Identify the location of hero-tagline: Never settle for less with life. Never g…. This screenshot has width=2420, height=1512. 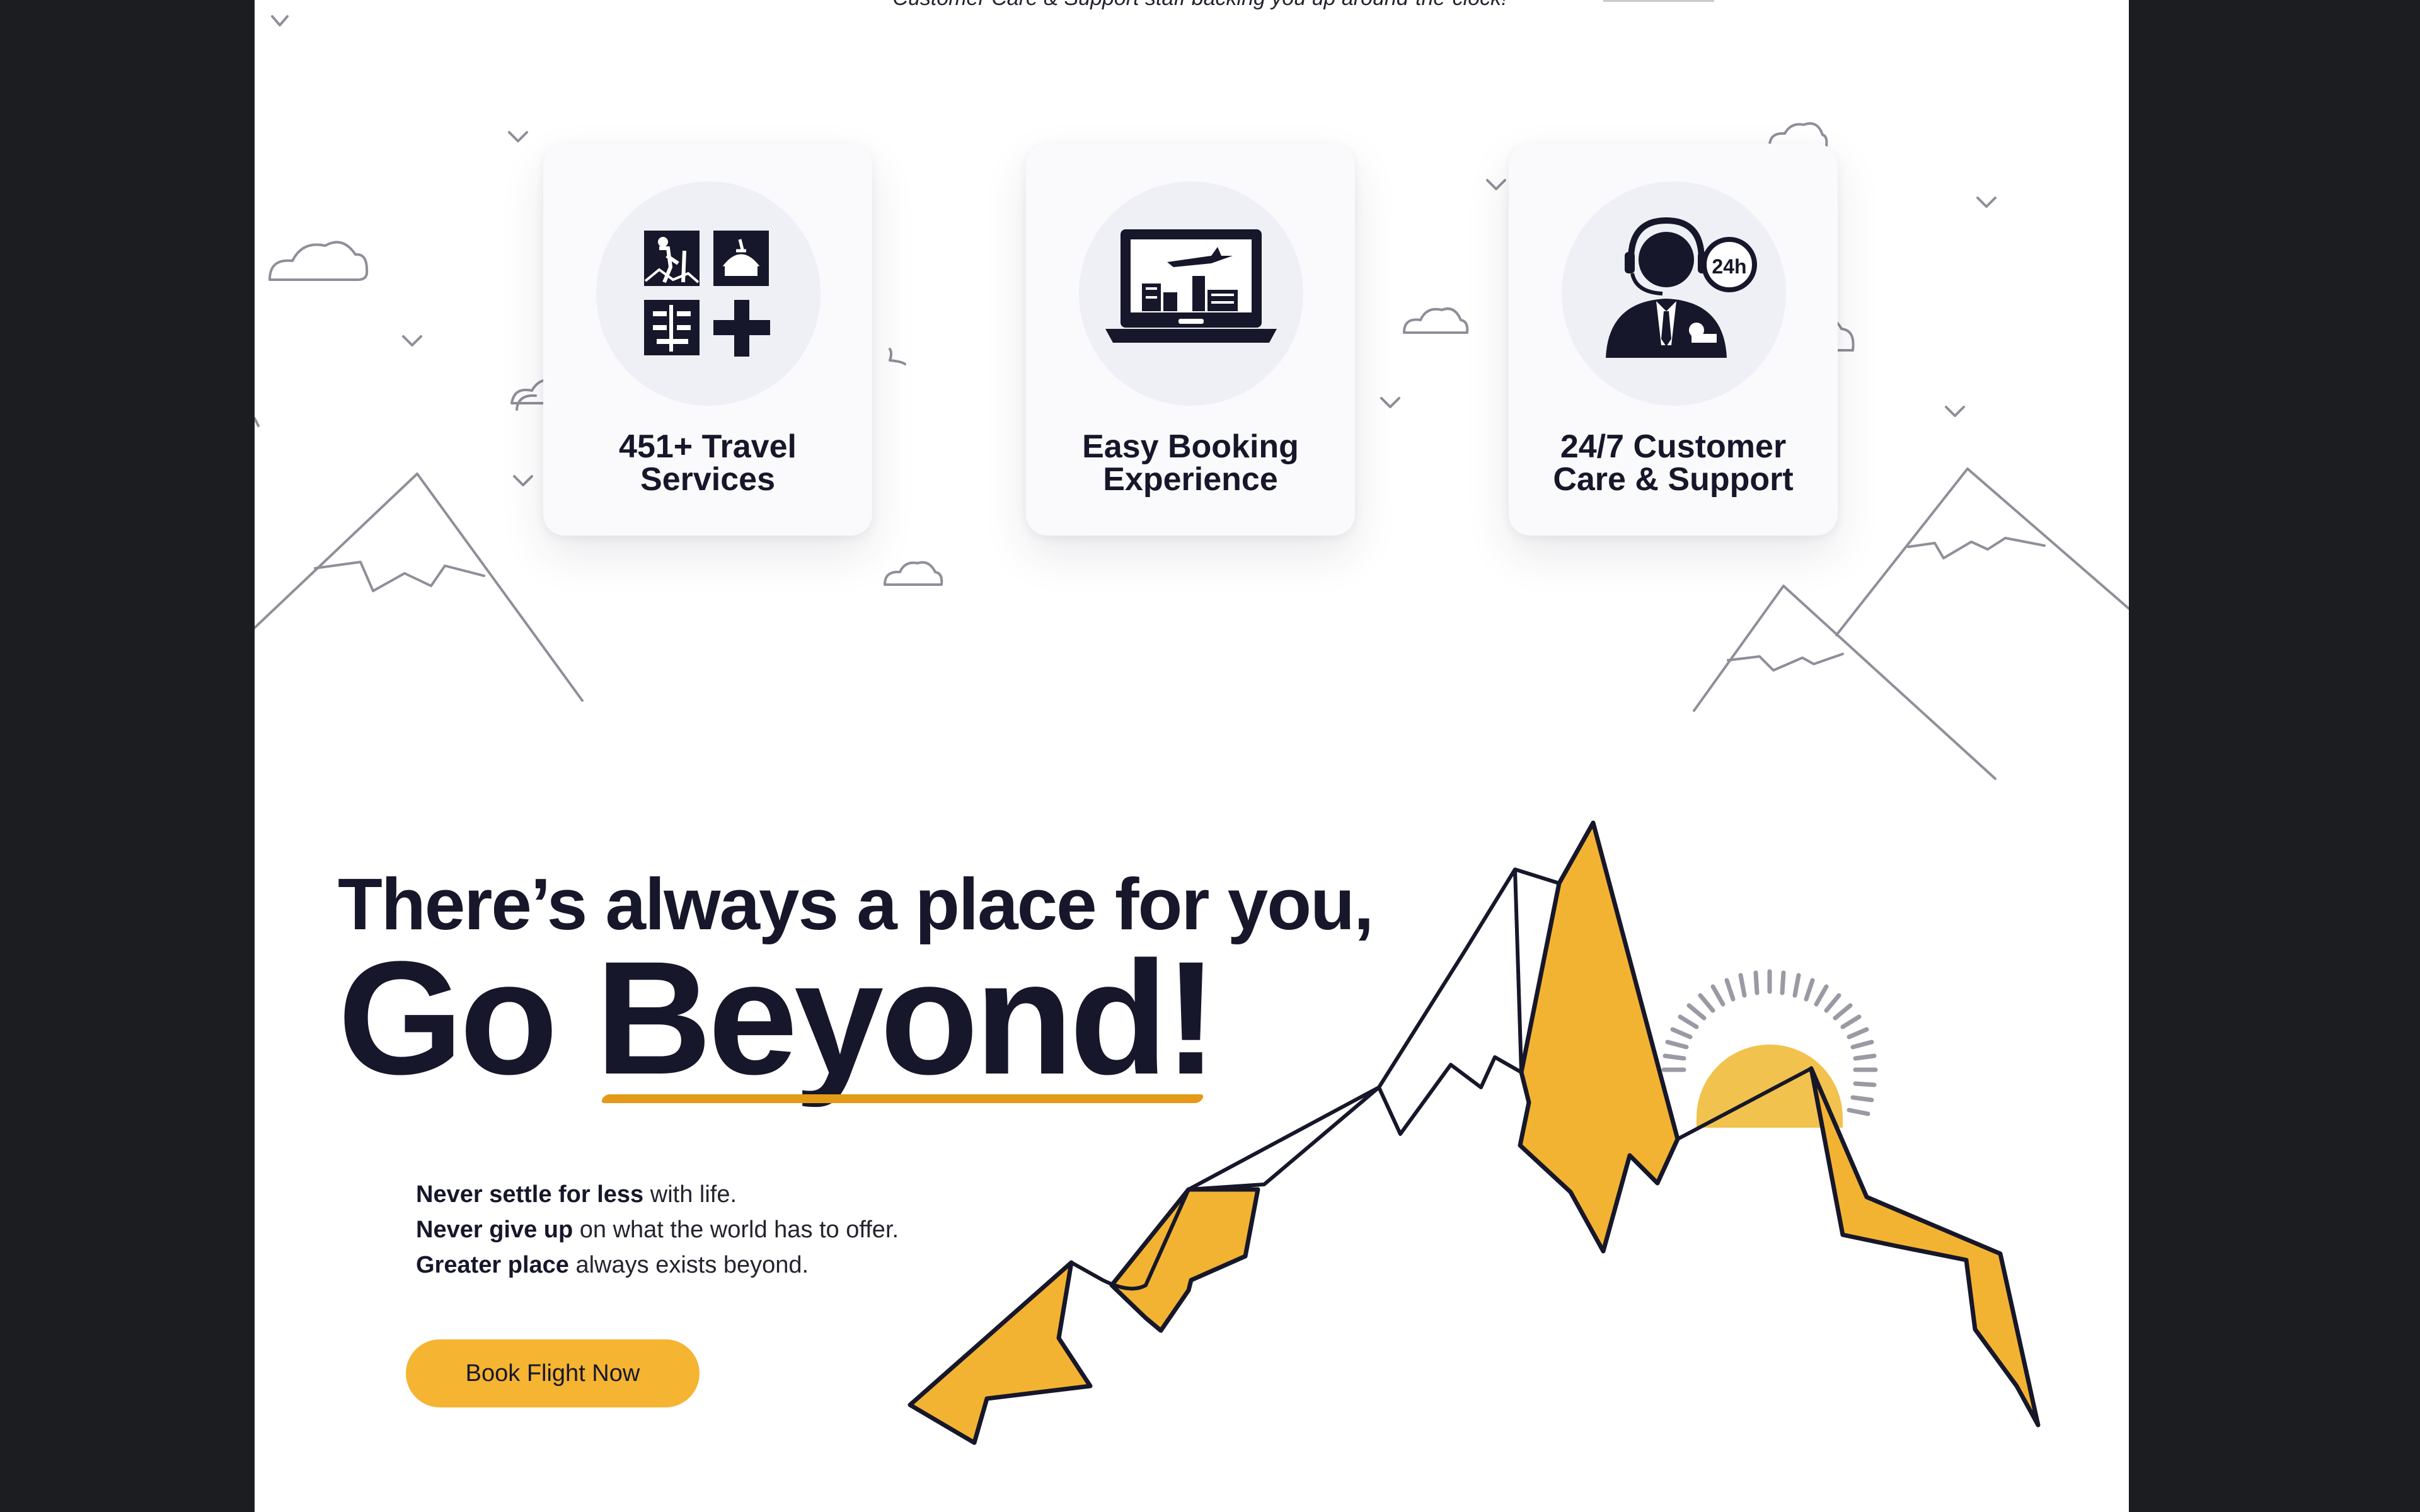
(657, 1230).